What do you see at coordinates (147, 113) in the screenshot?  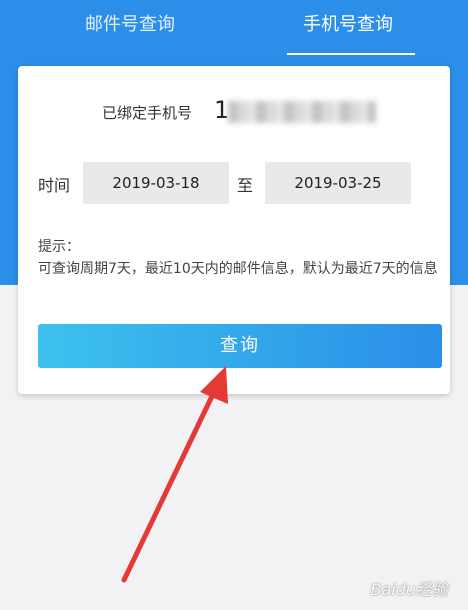 I see `bound-phone-label: 已绑定手机号` at bounding box center [147, 113].